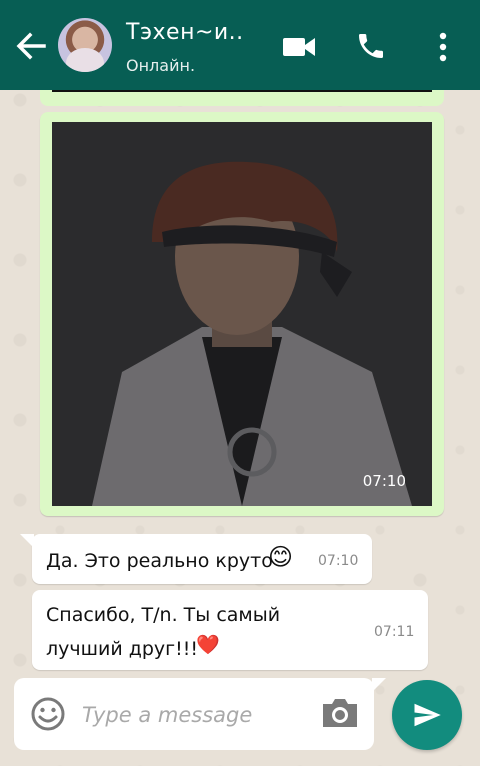  I want to click on message-time: 07:11, so click(394, 632).